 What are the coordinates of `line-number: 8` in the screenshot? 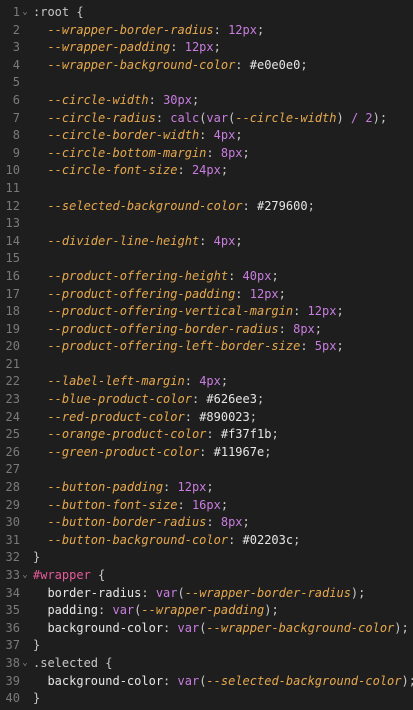 It's located at (16, 135).